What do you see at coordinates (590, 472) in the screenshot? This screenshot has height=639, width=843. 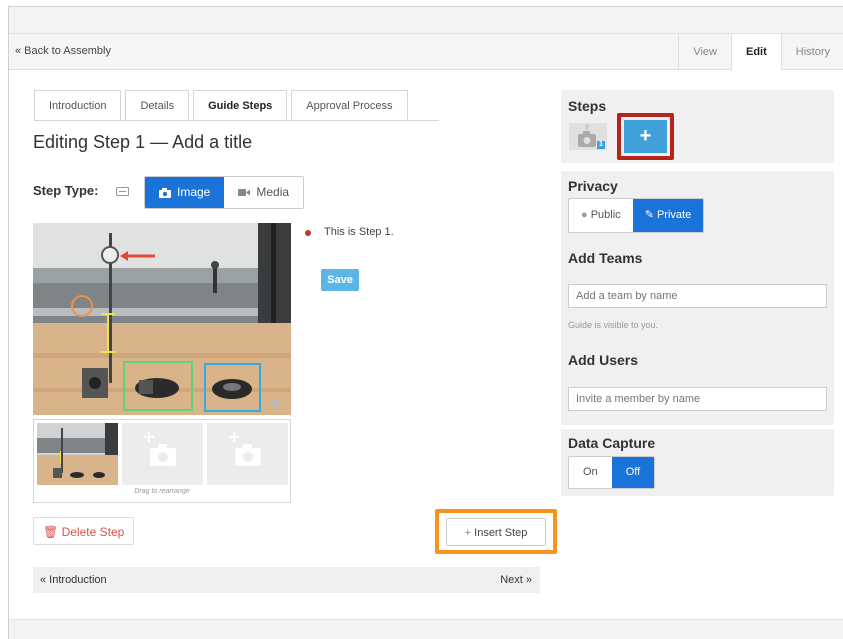 I see `data-capture-on-button: On` at bounding box center [590, 472].